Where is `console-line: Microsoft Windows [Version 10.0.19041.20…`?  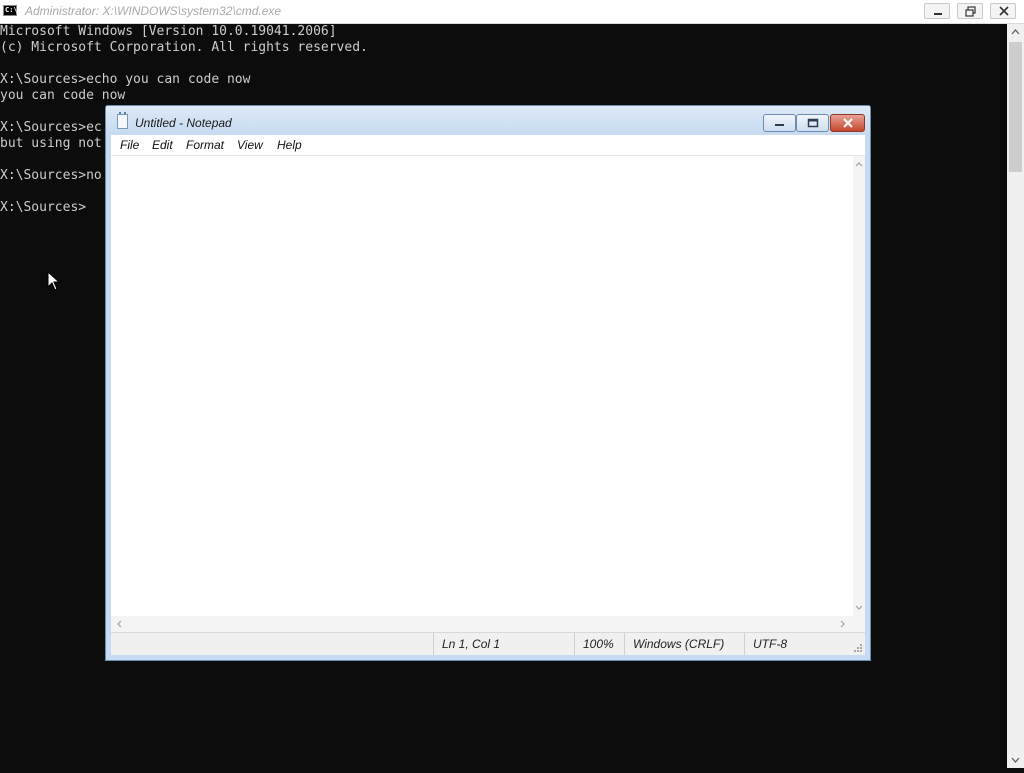 console-line: Microsoft Windows [Version 10.0.19041.20… is located at coordinates (168, 31).